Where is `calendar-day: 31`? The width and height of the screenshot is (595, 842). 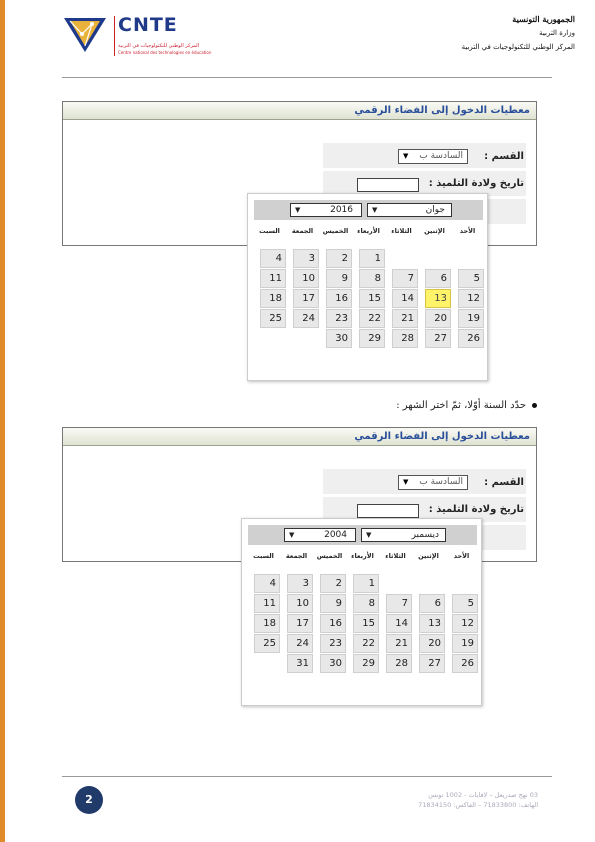 calendar-day: 31 is located at coordinates (300, 663).